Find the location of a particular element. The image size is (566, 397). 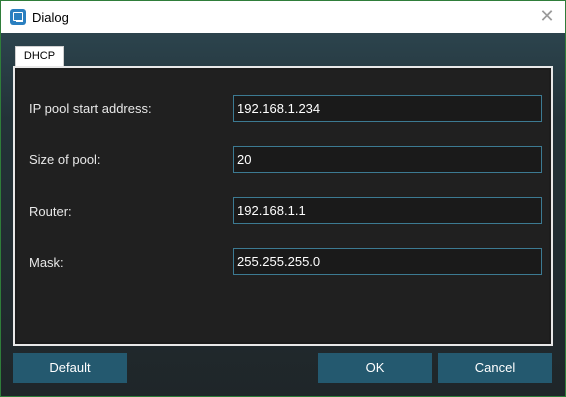

tab-dhcp: DHCP is located at coordinates (39, 56).